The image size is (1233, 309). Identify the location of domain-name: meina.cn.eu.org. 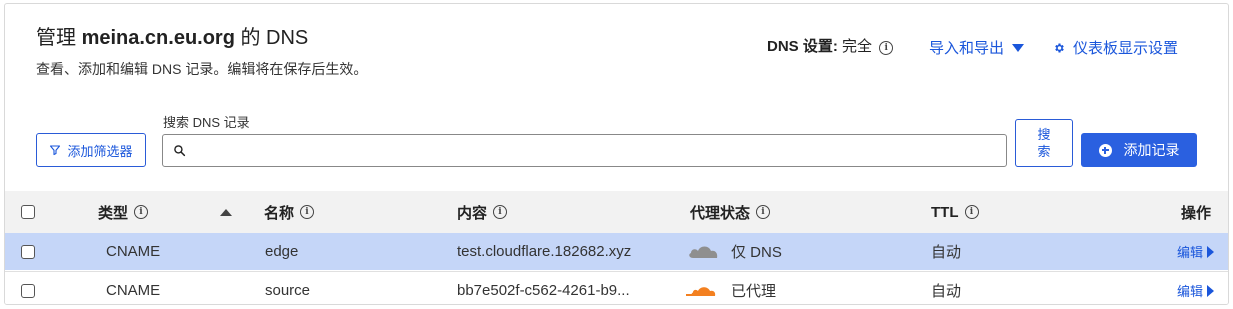
(158, 38).